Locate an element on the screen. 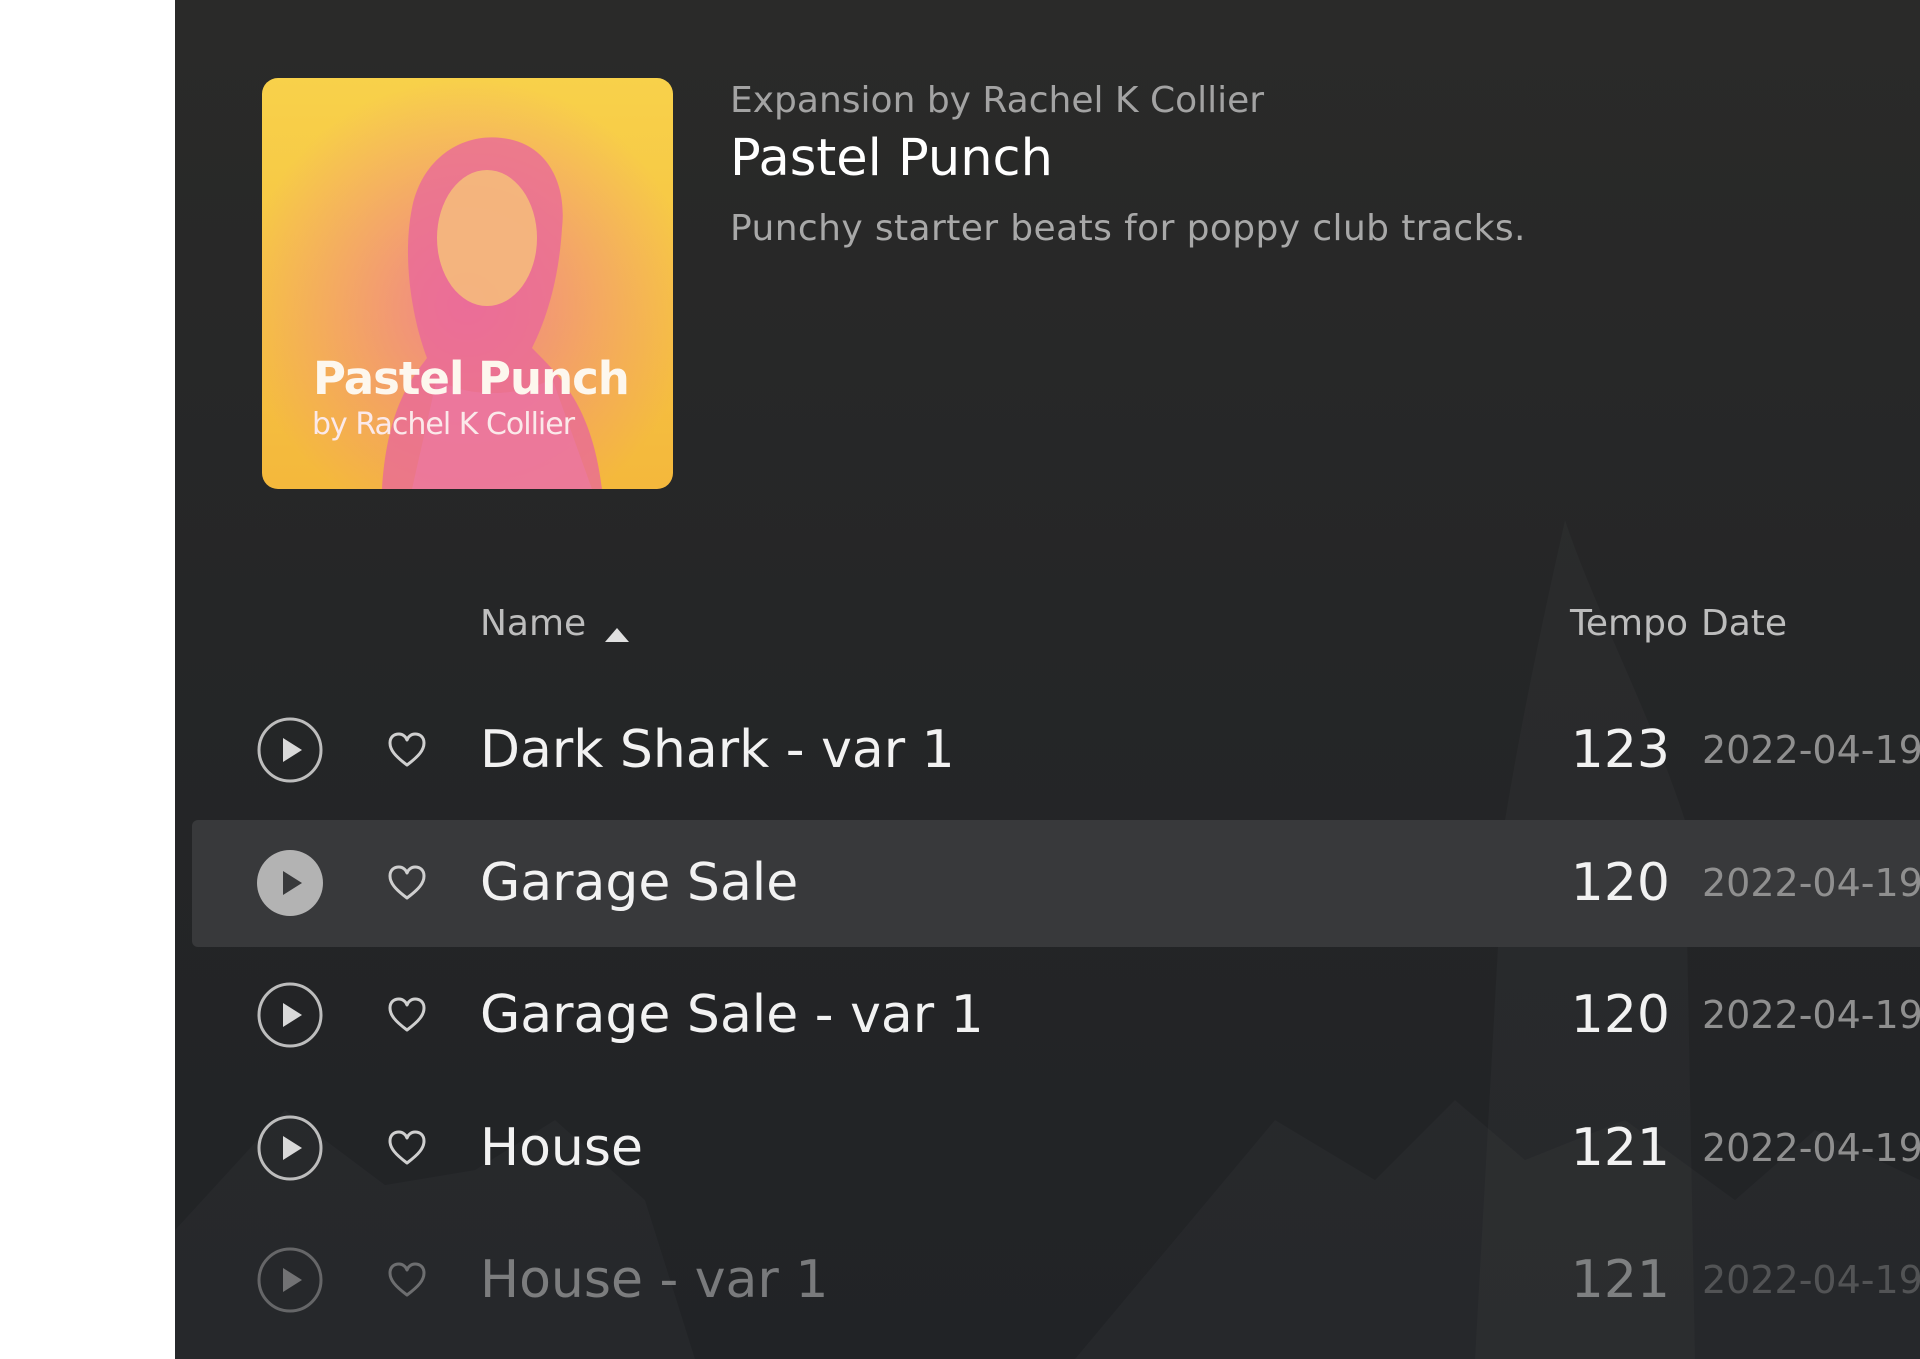  expansion-title: Pastel Punch is located at coordinates (891, 158).